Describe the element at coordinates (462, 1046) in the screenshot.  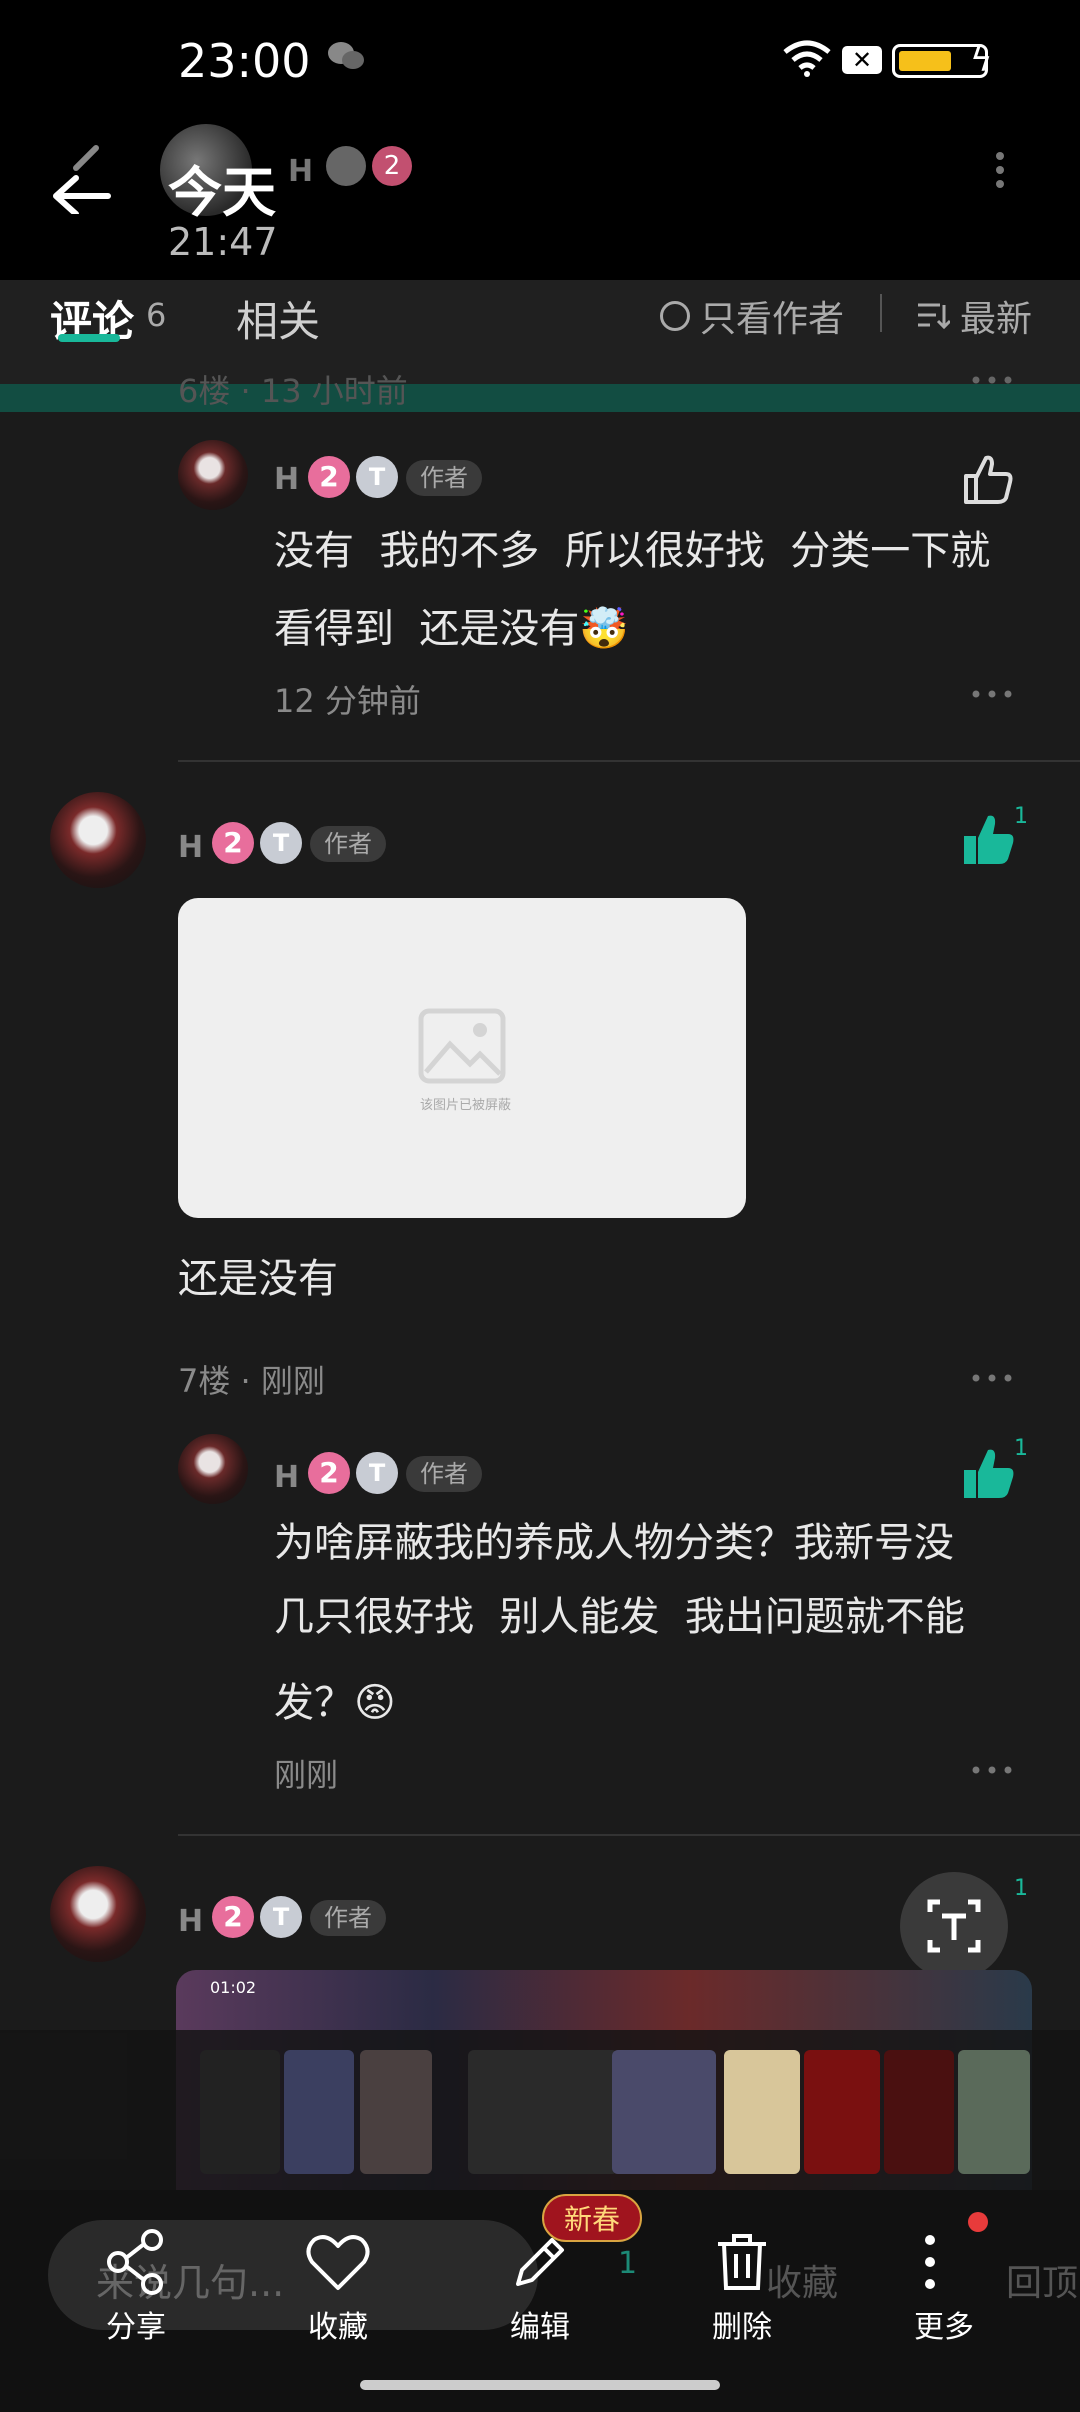
I see `image-placeholder-icon` at that location.